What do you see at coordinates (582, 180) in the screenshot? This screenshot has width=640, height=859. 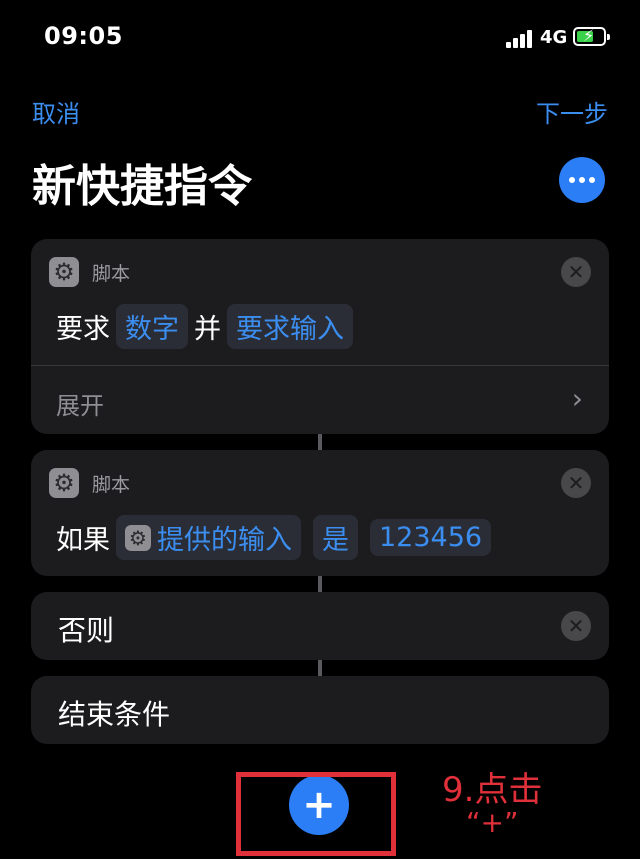 I see `more-options-button` at bounding box center [582, 180].